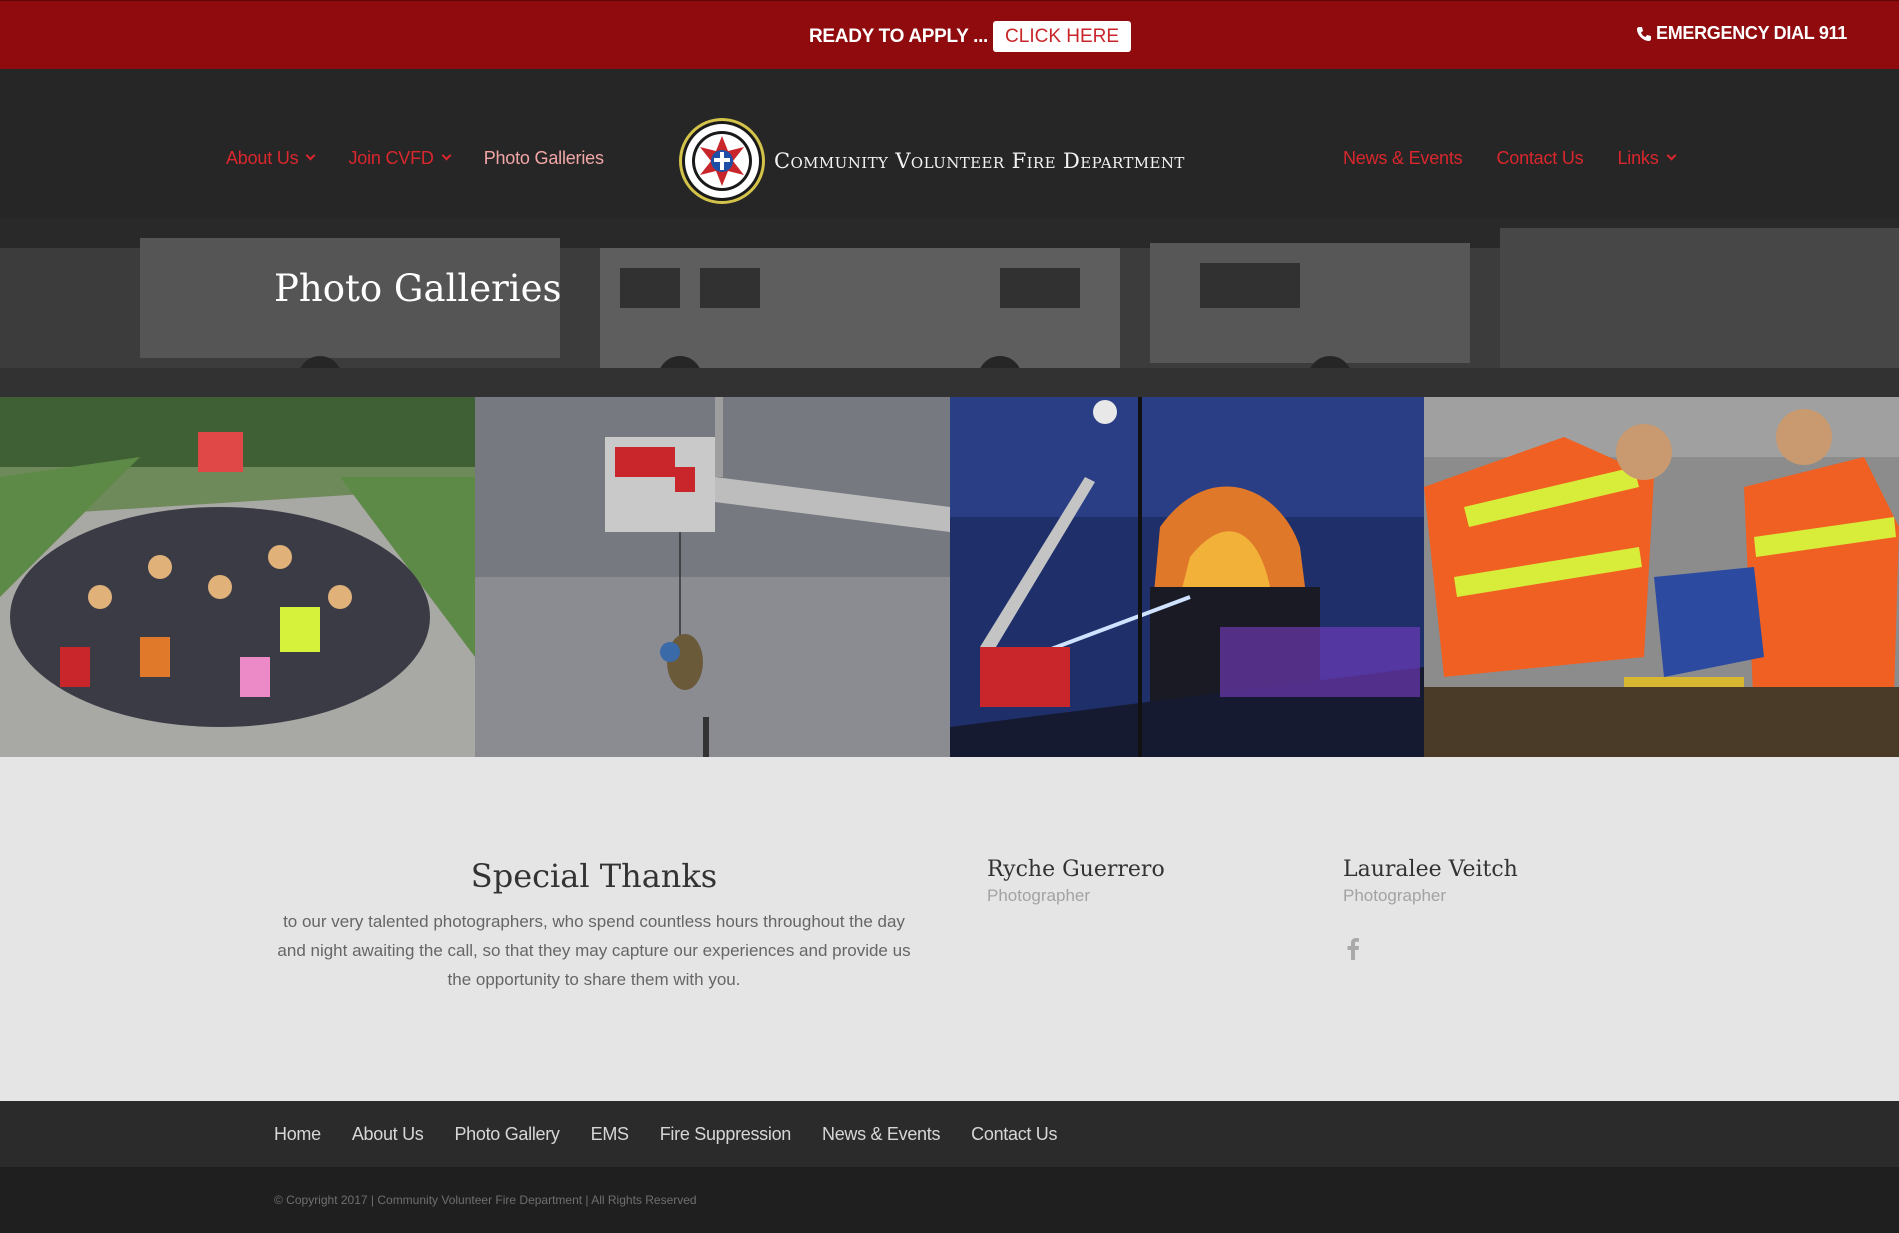  Describe the element at coordinates (712, 577) in the screenshot. I see `ladder-truck-rescue-photo` at that location.